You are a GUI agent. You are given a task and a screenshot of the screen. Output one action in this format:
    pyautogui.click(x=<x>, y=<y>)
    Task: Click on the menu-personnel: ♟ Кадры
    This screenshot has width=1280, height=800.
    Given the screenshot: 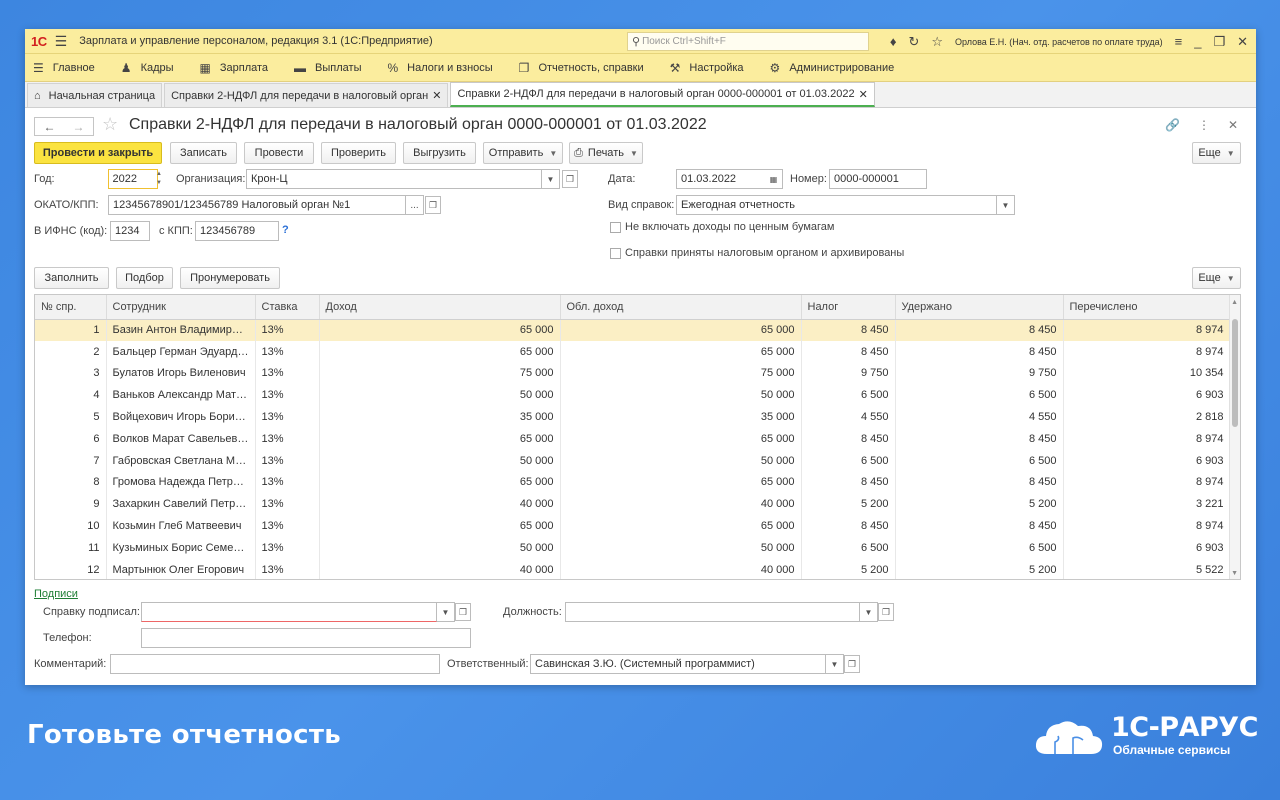 What is the action you would take?
    pyautogui.click(x=147, y=68)
    